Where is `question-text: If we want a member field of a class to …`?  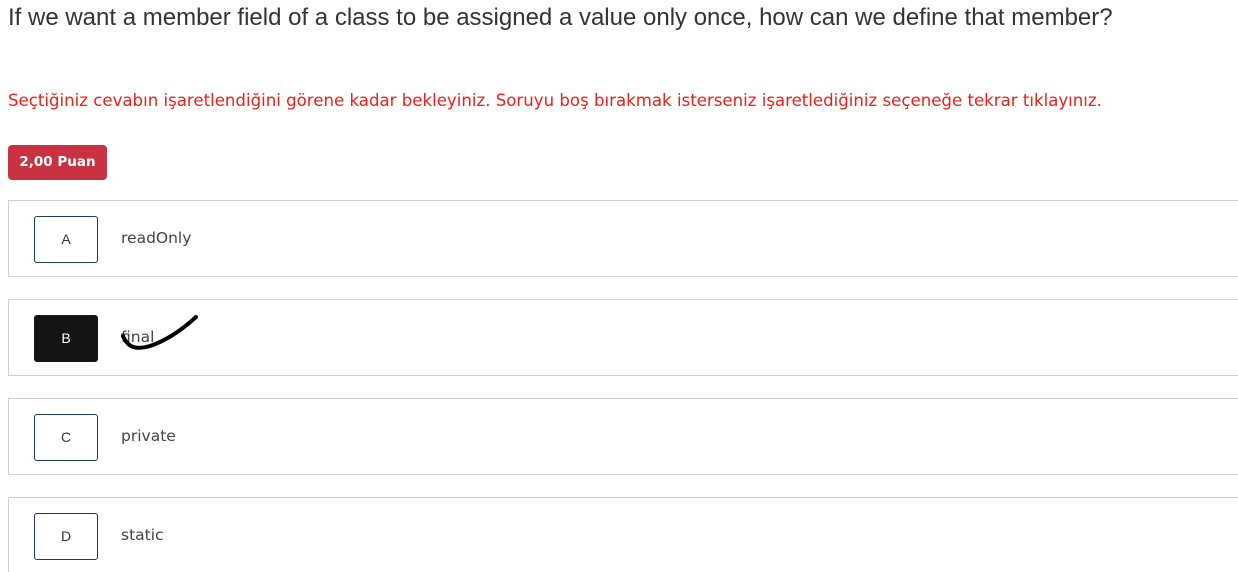 question-text: If we want a member field of a class to … is located at coordinates (560, 17).